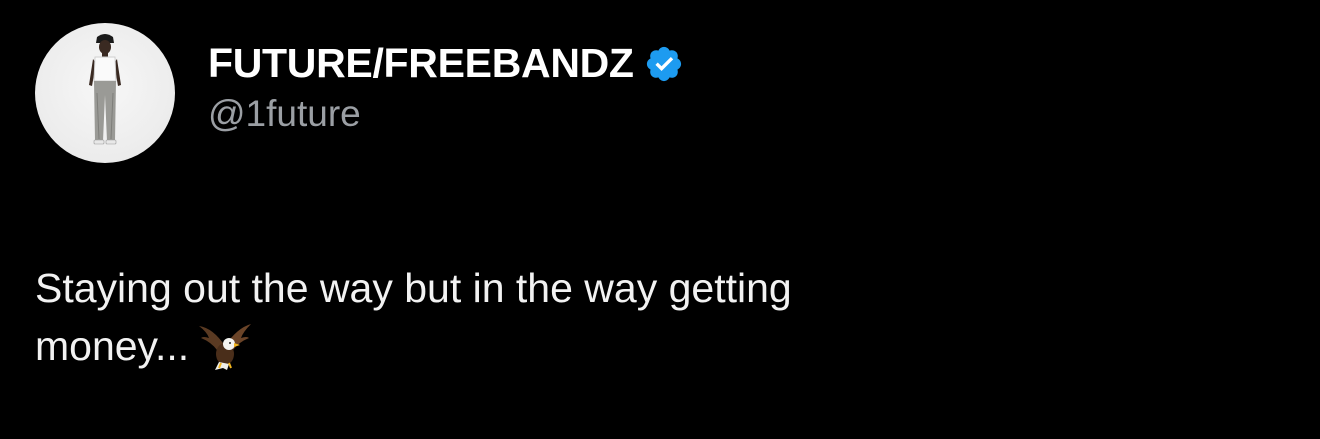 This screenshot has height=439, width=1320. What do you see at coordinates (446, 114) in the screenshot?
I see `user-handle: @1future` at bounding box center [446, 114].